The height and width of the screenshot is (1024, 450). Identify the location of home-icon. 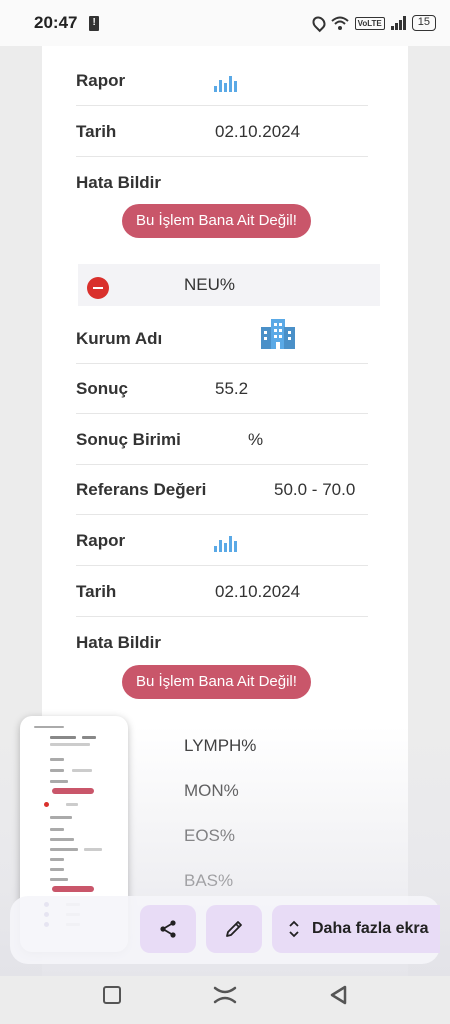
(225, 995).